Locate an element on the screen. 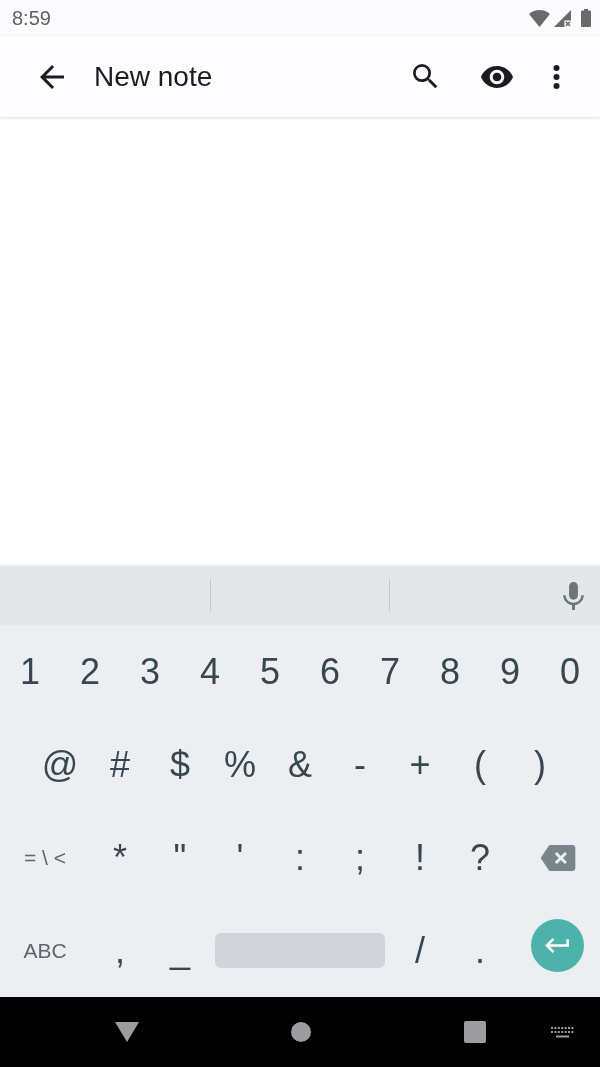 The image size is (600, 1067). more-options-icon is located at coordinates (556, 76).